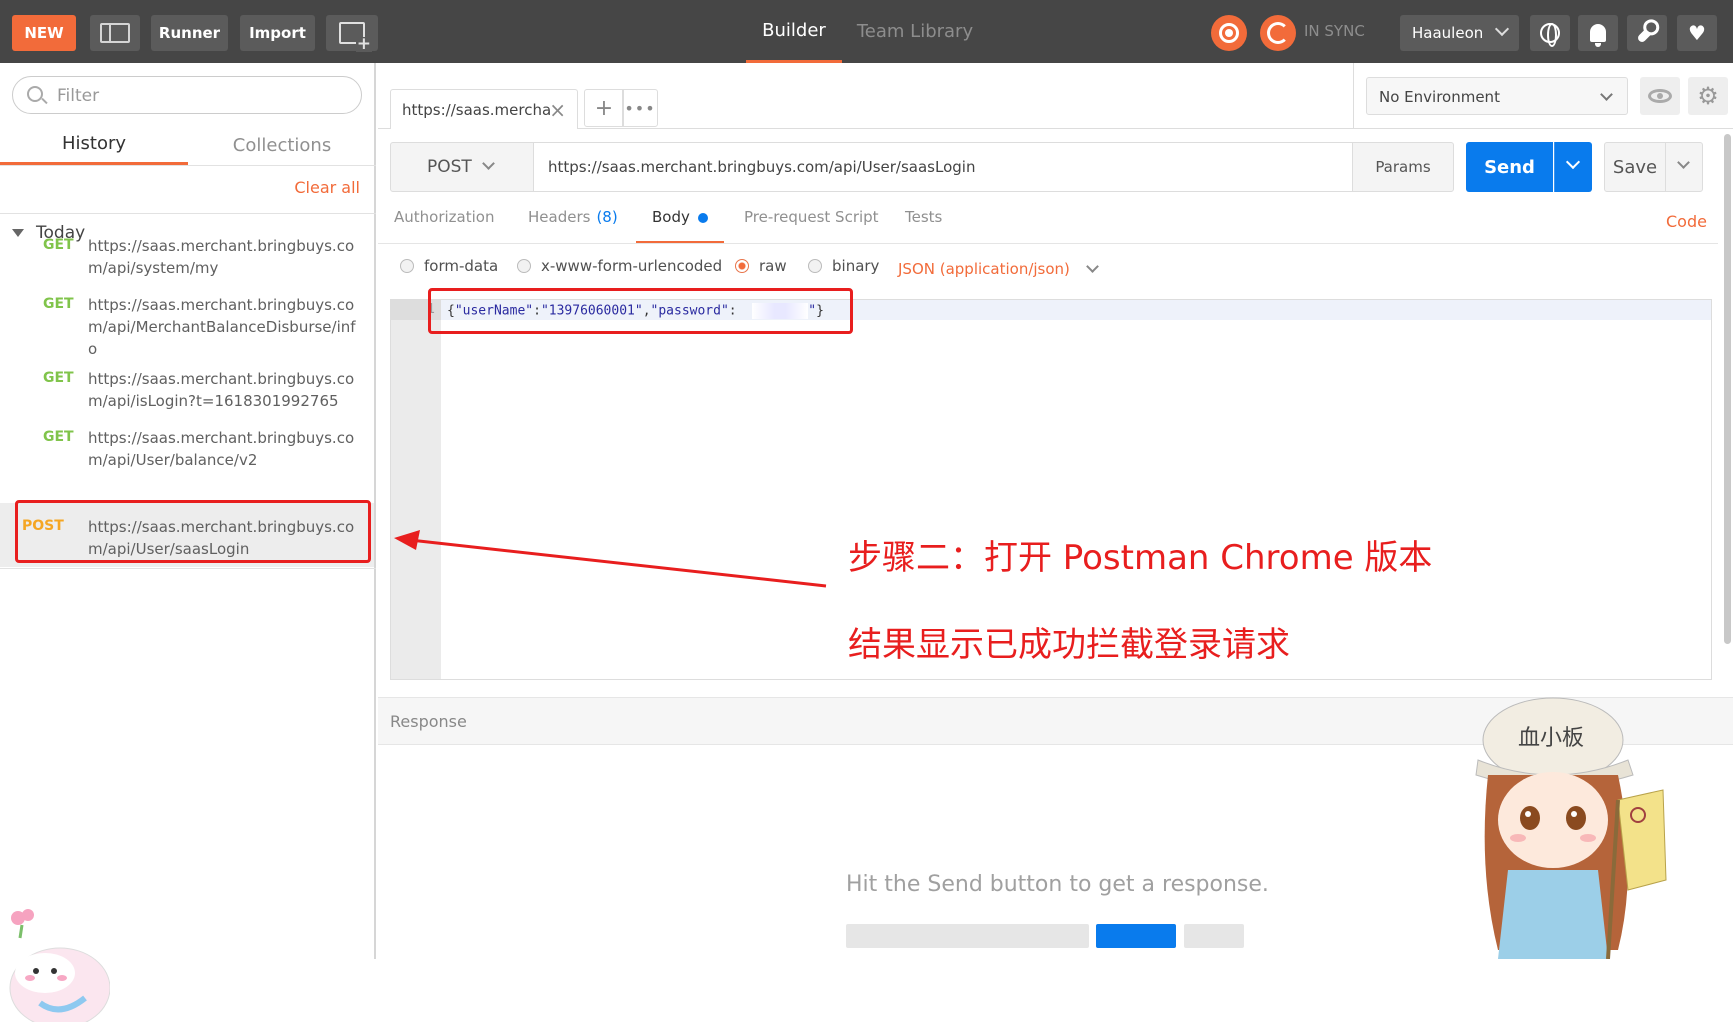  I want to click on eye-icon, so click(1660, 96).